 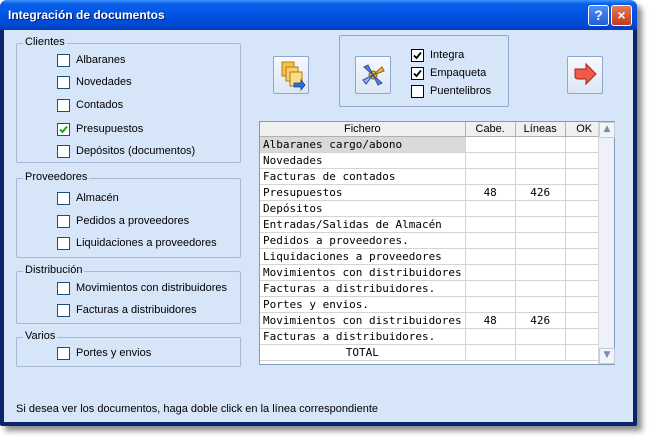 I want to click on close-button: ×, so click(x=621, y=15).